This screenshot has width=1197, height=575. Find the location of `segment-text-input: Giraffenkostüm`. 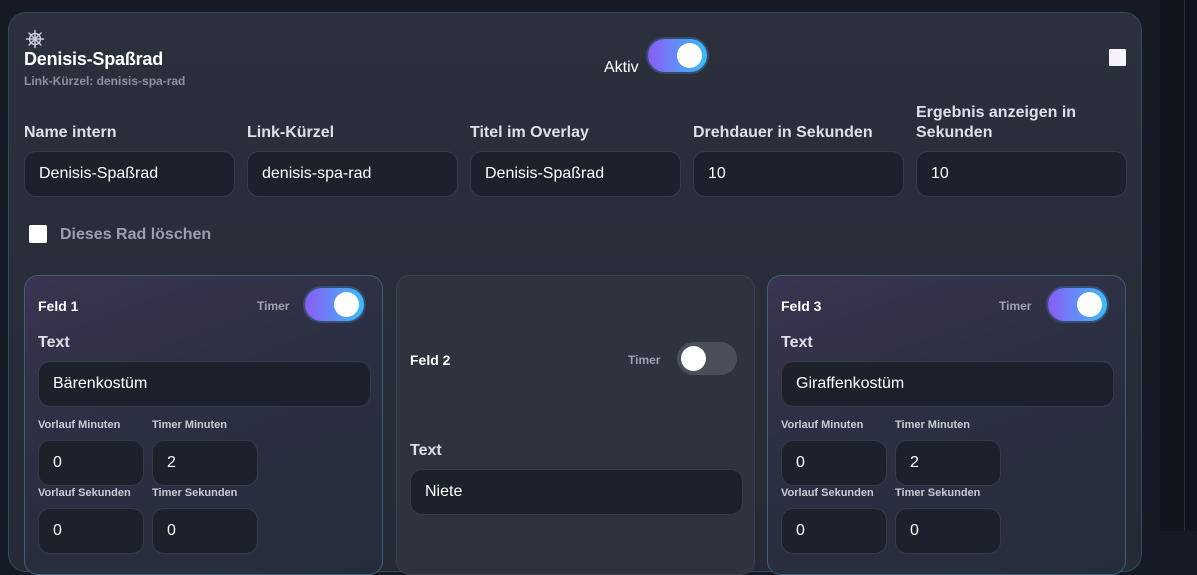

segment-text-input: Giraffenkostüm is located at coordinates (947, 384).